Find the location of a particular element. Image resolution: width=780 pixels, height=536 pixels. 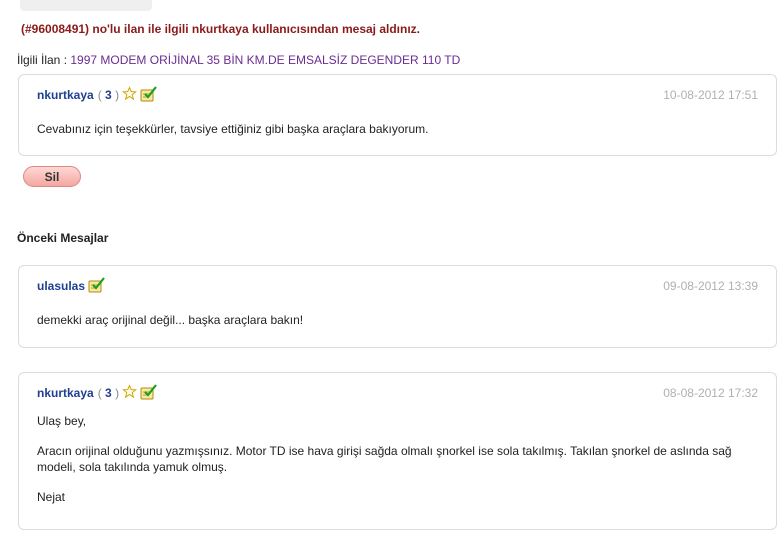

message-date: 10-08-2012 17:51 is located at coordinates (710, 95).